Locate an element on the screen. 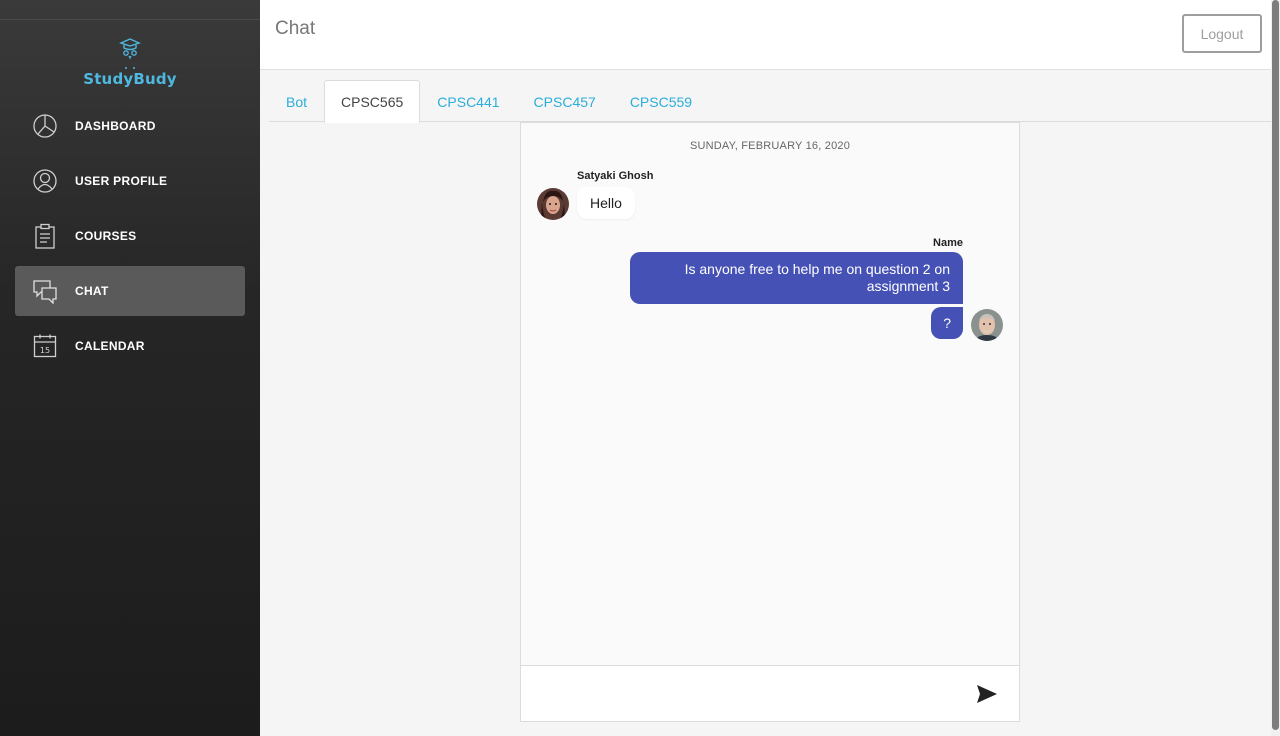 The height and width of the screenshot is (736, 1280). sidebar-item-label: CALENDAR is located at coordinates (110, 346).